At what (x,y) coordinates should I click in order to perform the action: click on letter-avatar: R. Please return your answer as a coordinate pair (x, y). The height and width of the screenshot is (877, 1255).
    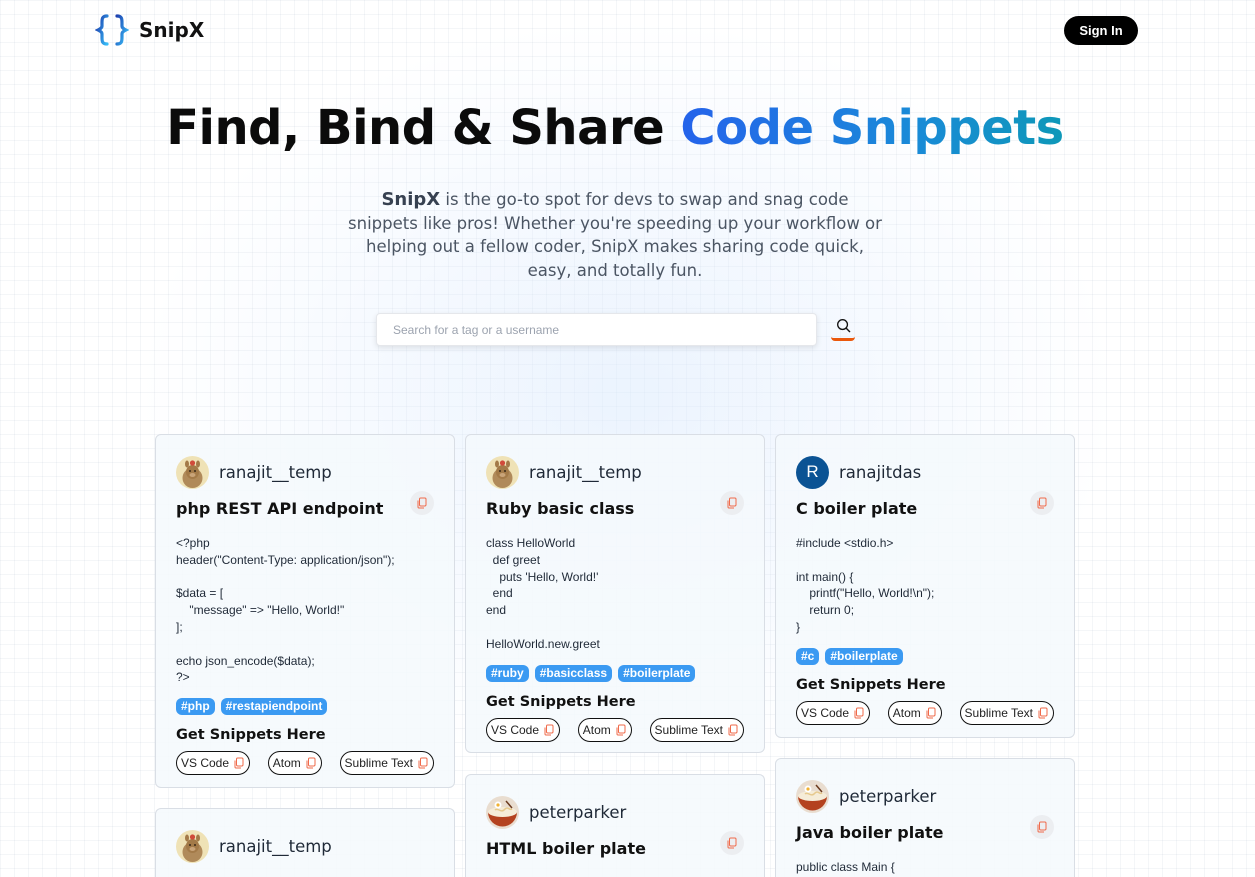
    Looking at the image, I should click on (812, 472).